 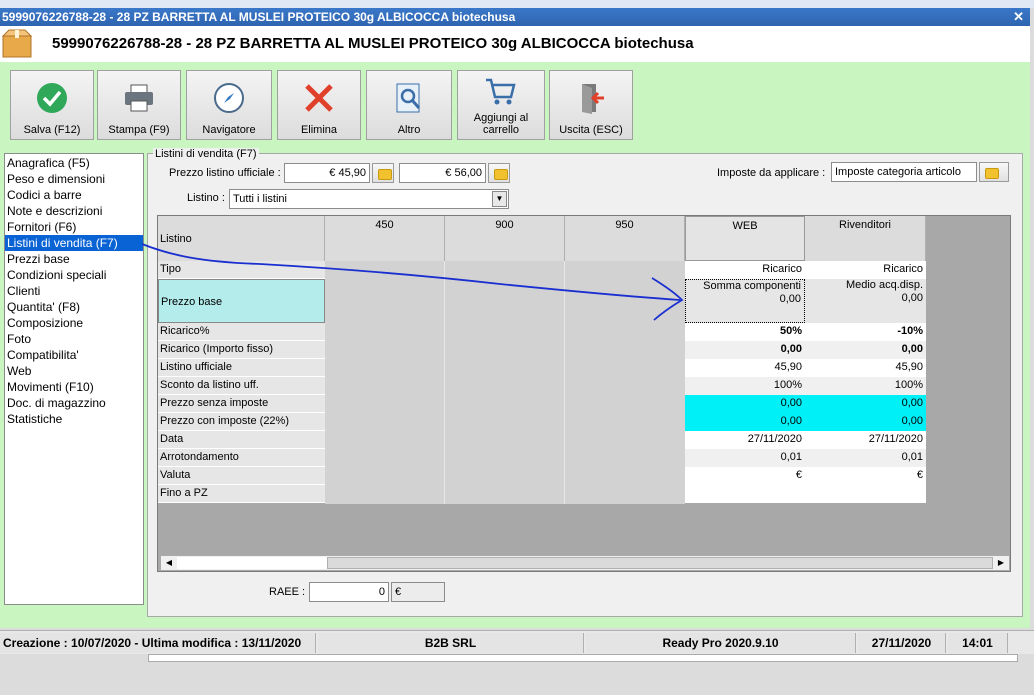 What do you see at coordinates (517, 674) in the screenshot?
I see `background-window` at bounding box center [517, 674].